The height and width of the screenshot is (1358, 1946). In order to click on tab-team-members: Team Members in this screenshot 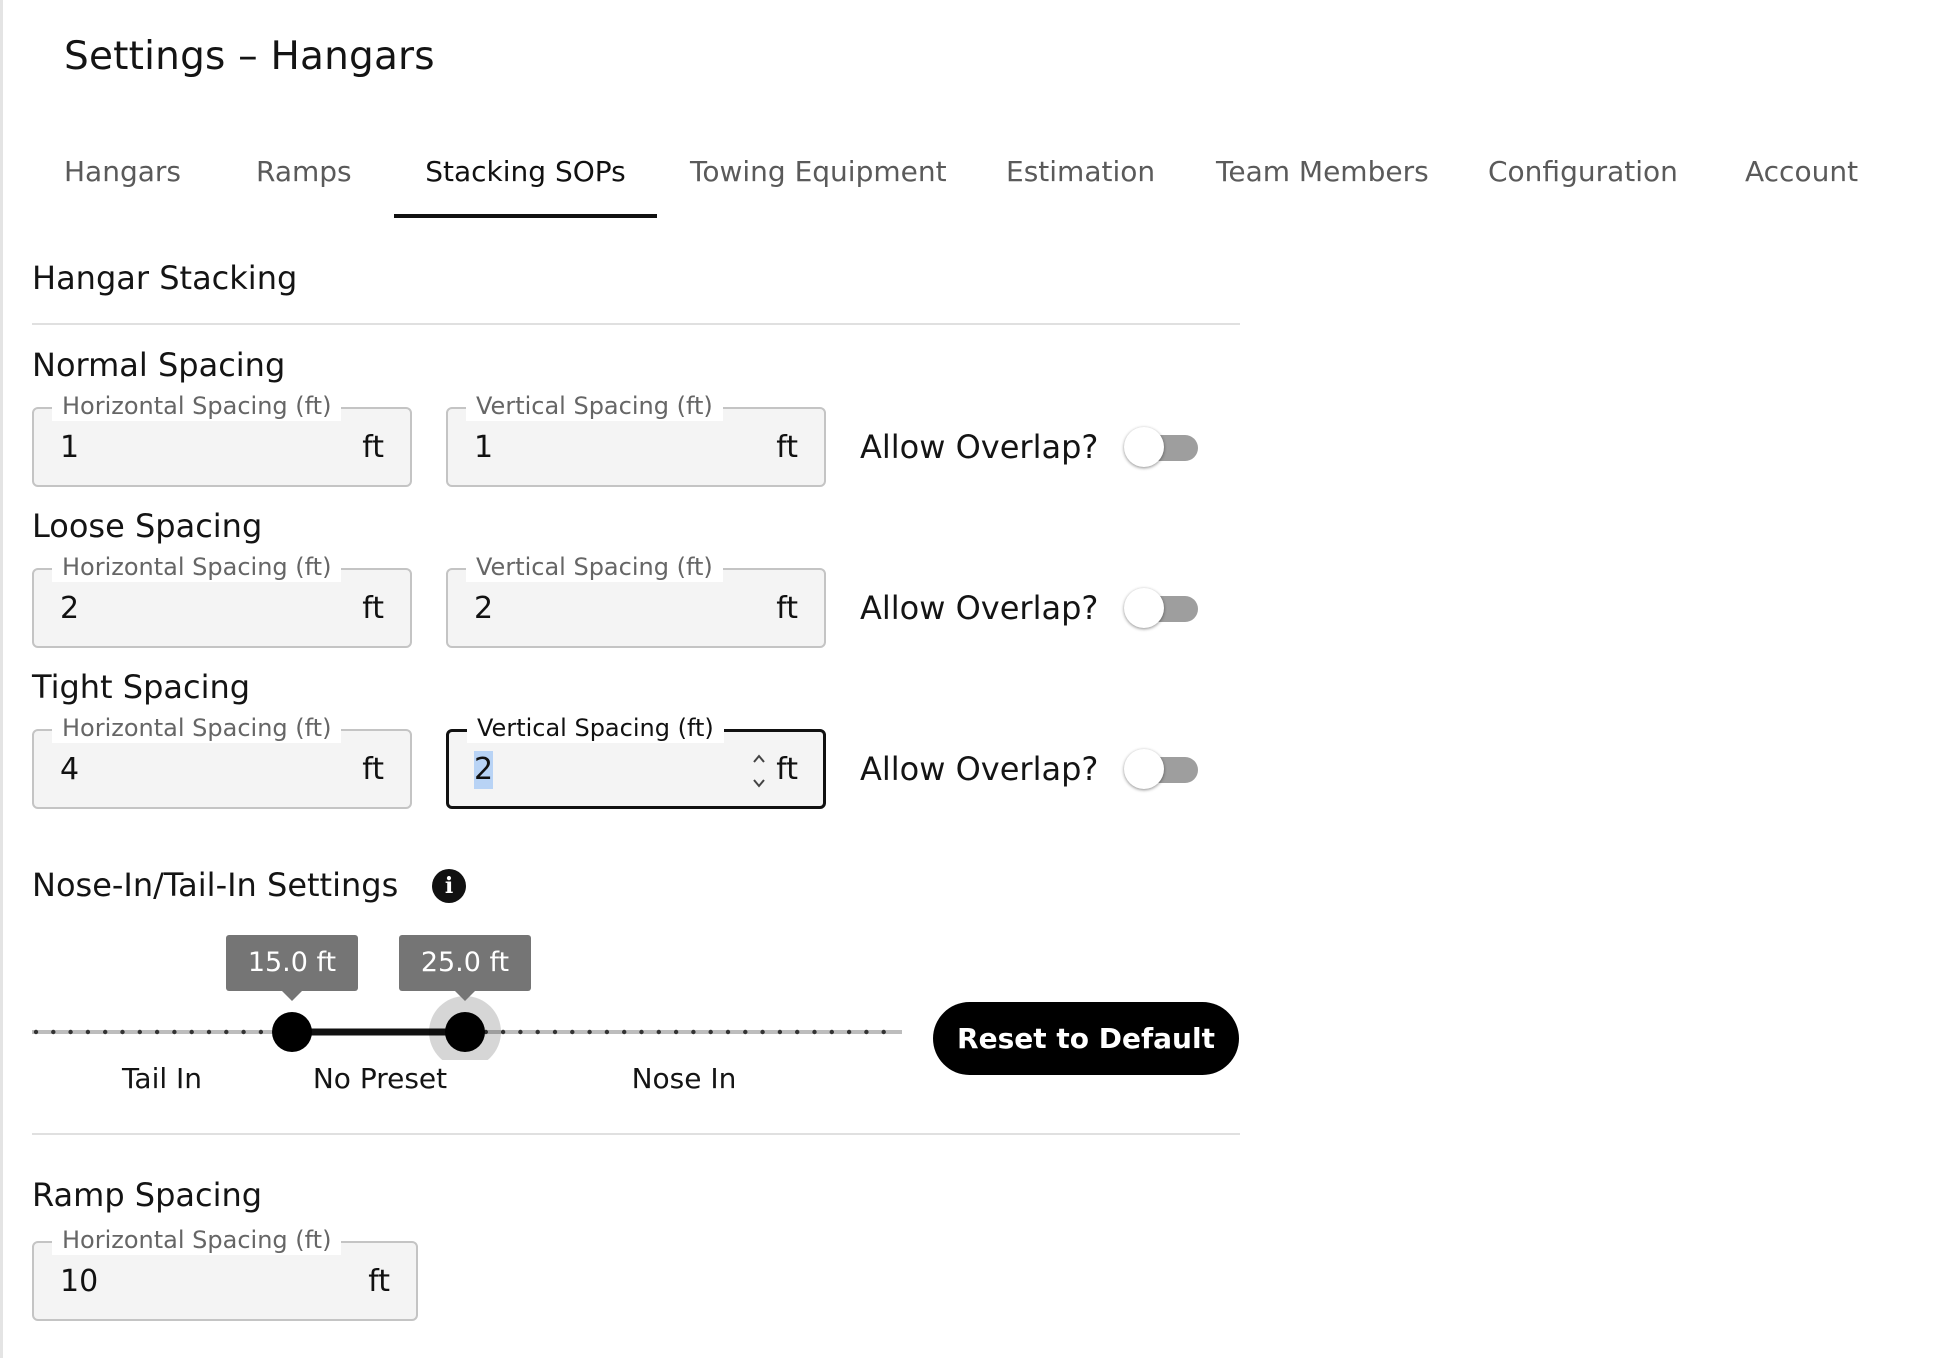, I will do `click(1326, 180)`.